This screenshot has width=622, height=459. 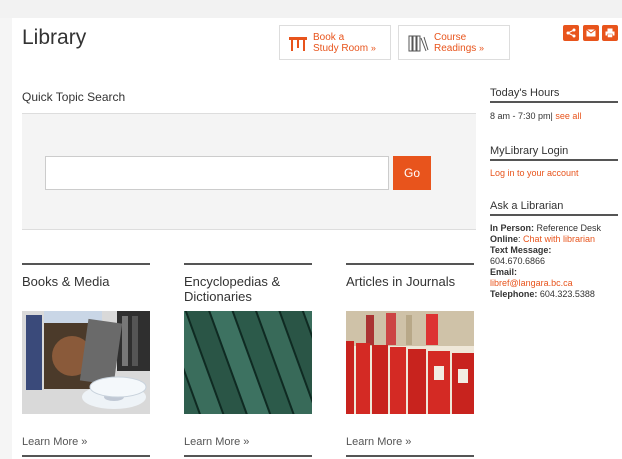 What do you see at coordinates (329, 37) in the screenshot?
I see `book-room-line1: Book a` at bounding box center [329, 37].